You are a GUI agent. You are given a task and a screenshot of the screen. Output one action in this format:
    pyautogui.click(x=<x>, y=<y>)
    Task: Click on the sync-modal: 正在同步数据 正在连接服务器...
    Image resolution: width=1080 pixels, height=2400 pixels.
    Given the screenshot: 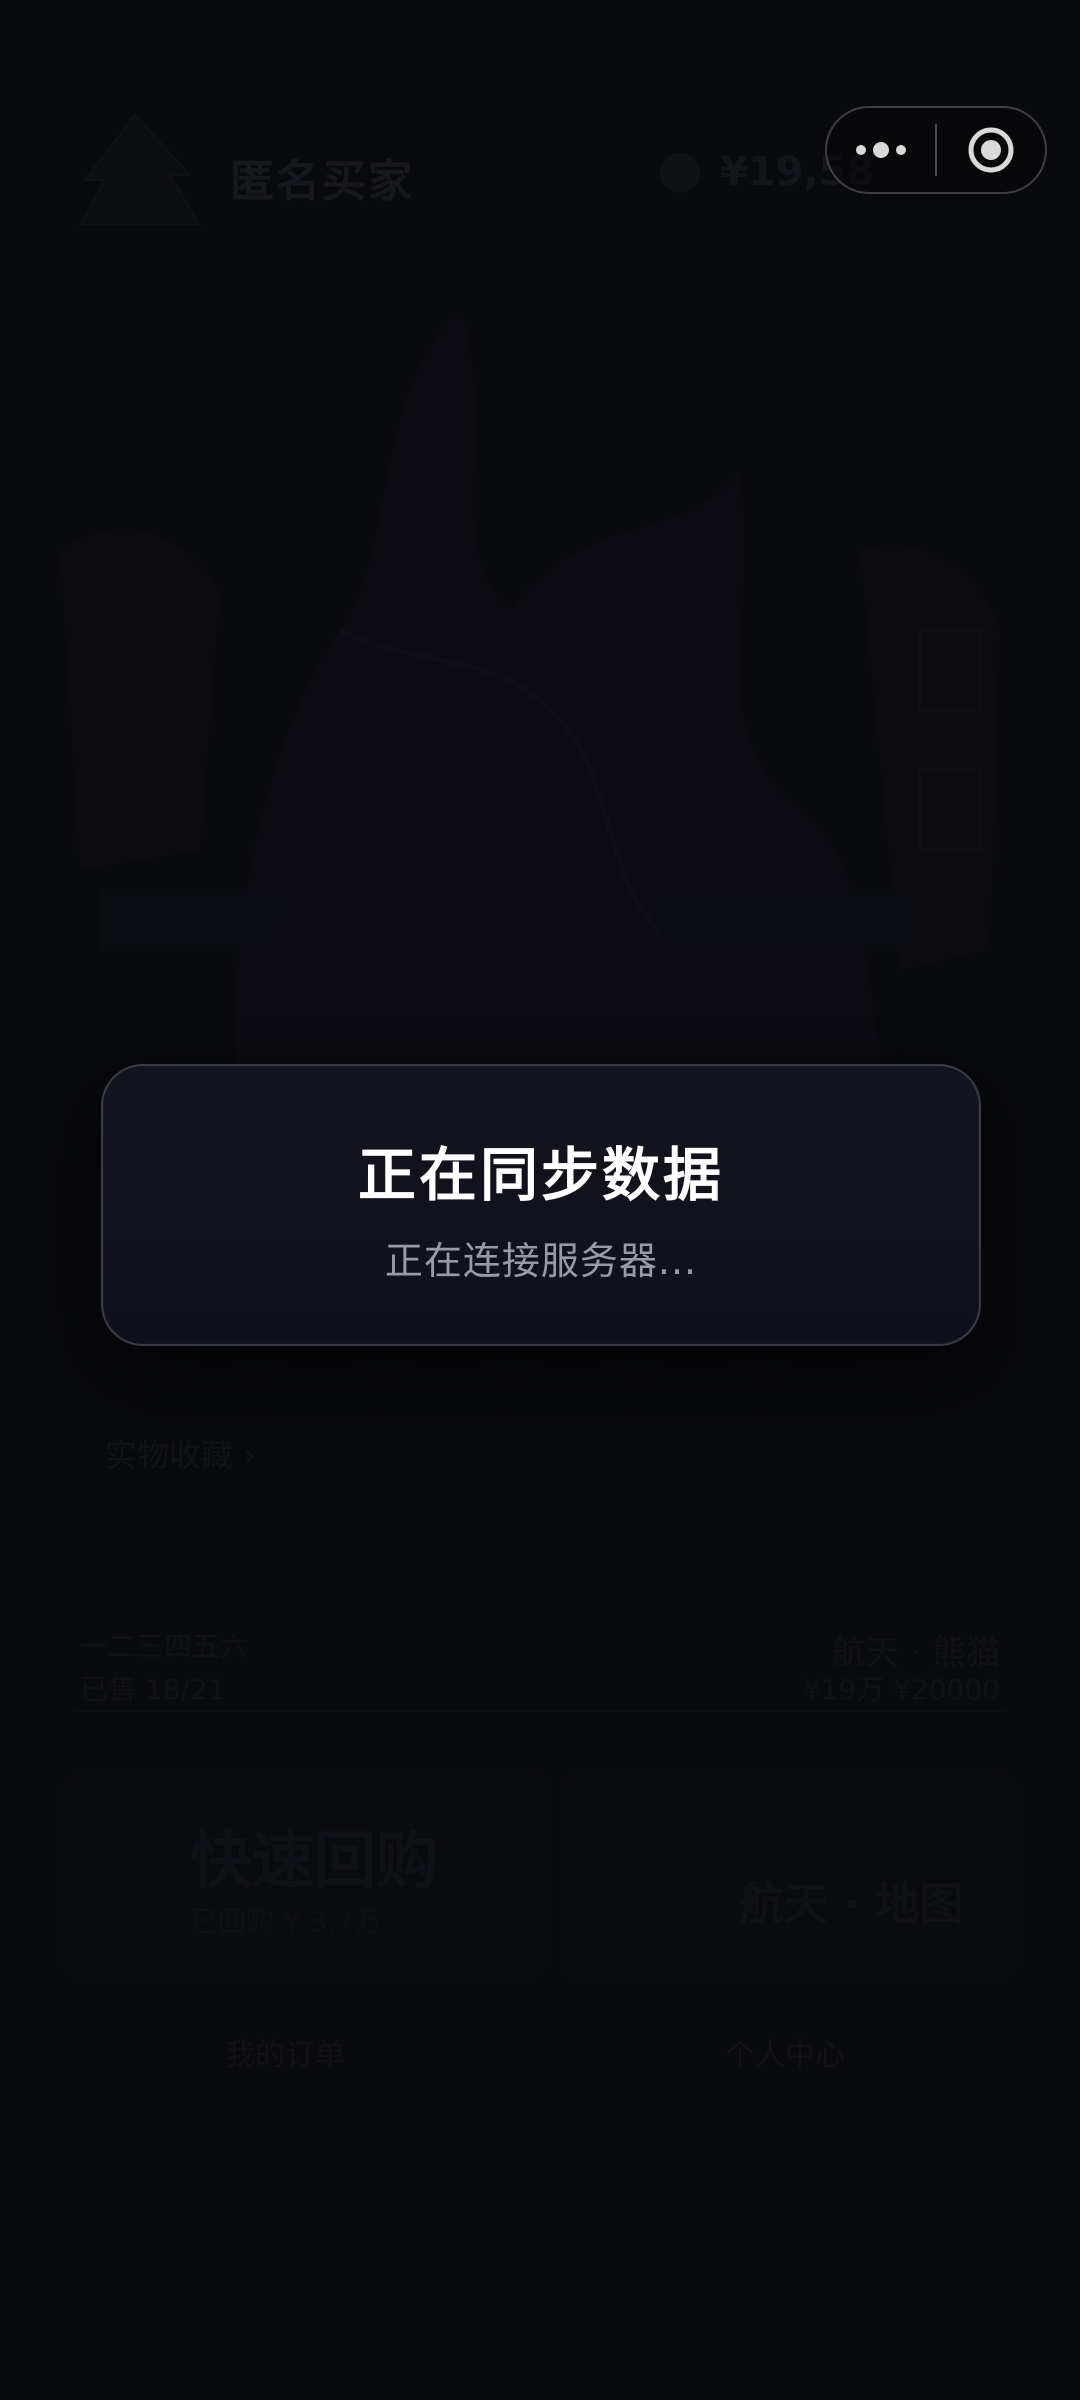 What is the action you would take?
    pyautogui.click(x=541, y=1205)
    